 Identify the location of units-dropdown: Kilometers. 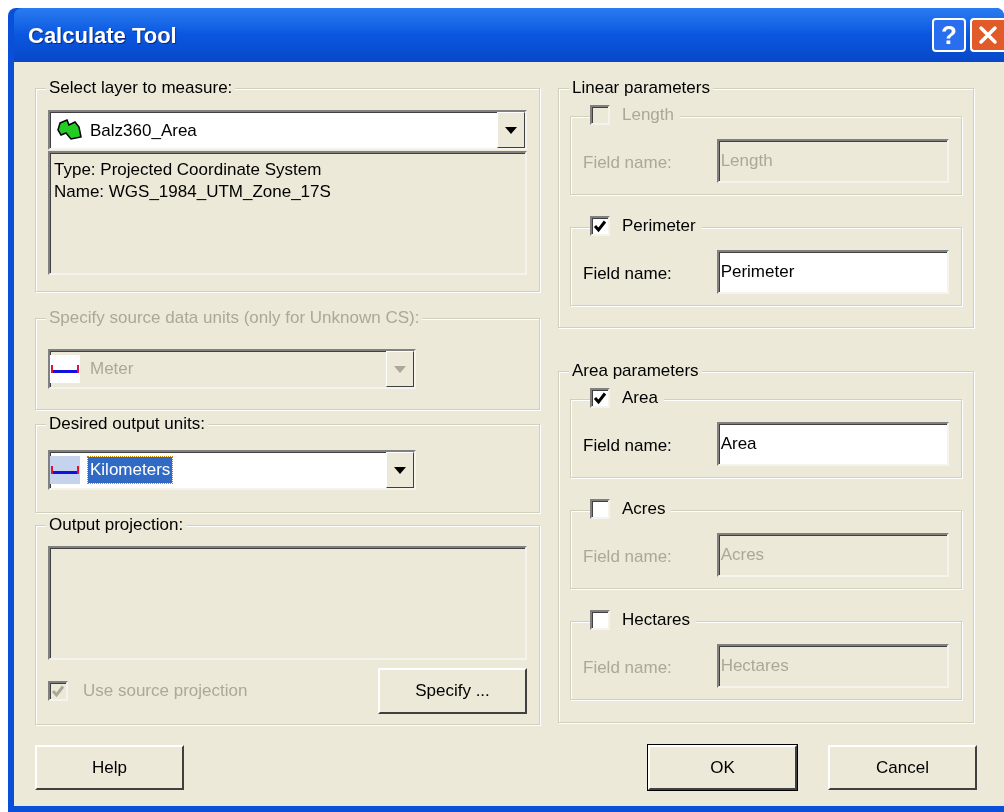
(232, 470).